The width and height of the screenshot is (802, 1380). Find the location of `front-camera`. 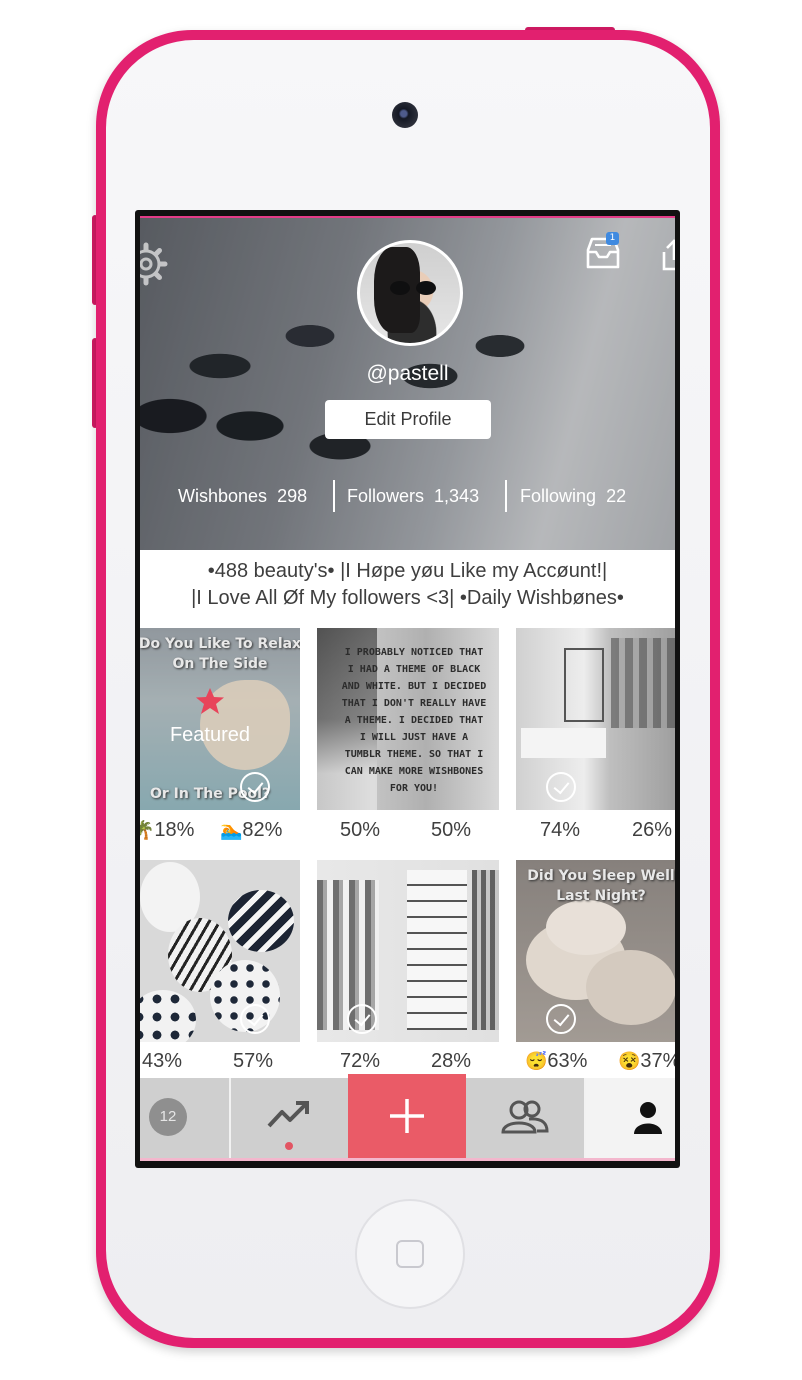

front-camera is located at coordinates (405, 115).